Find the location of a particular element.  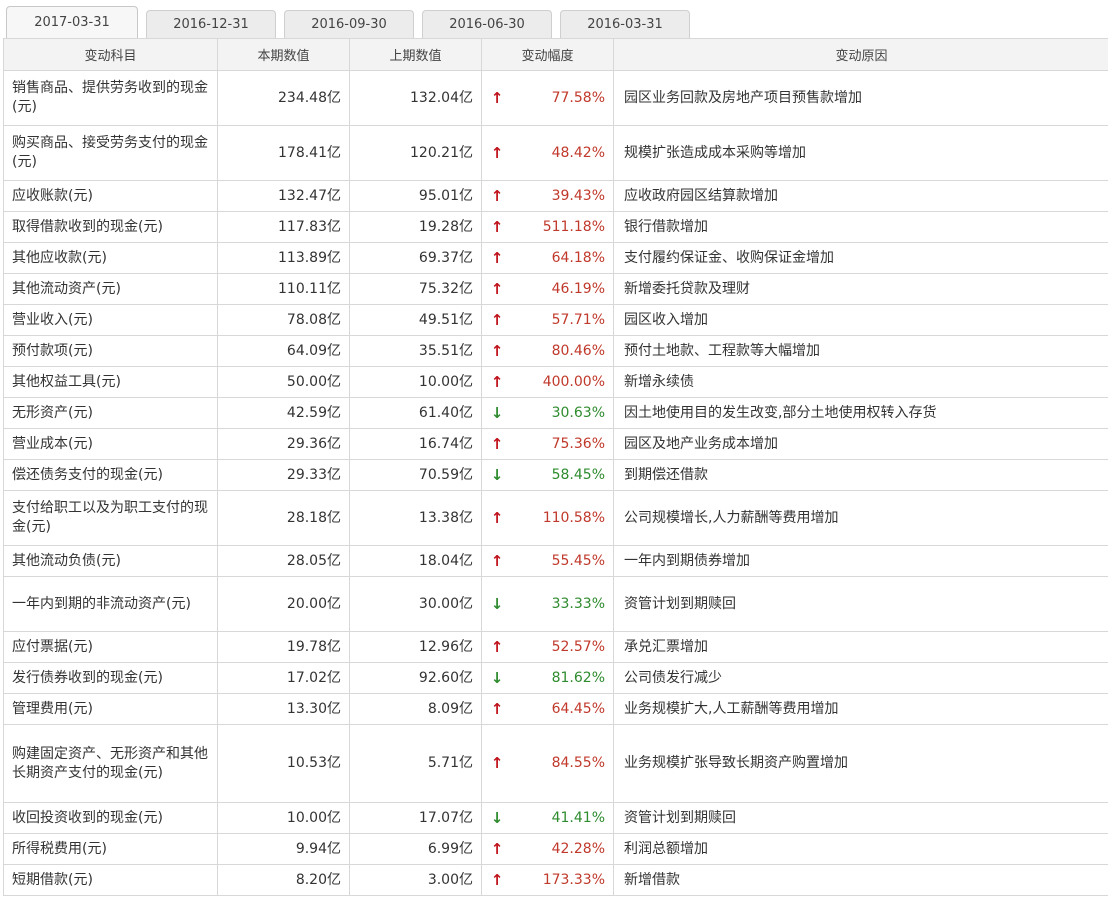

change-reason: 园区业务回款及房地产项目预售款增加 is located at coordinates (860, 98).